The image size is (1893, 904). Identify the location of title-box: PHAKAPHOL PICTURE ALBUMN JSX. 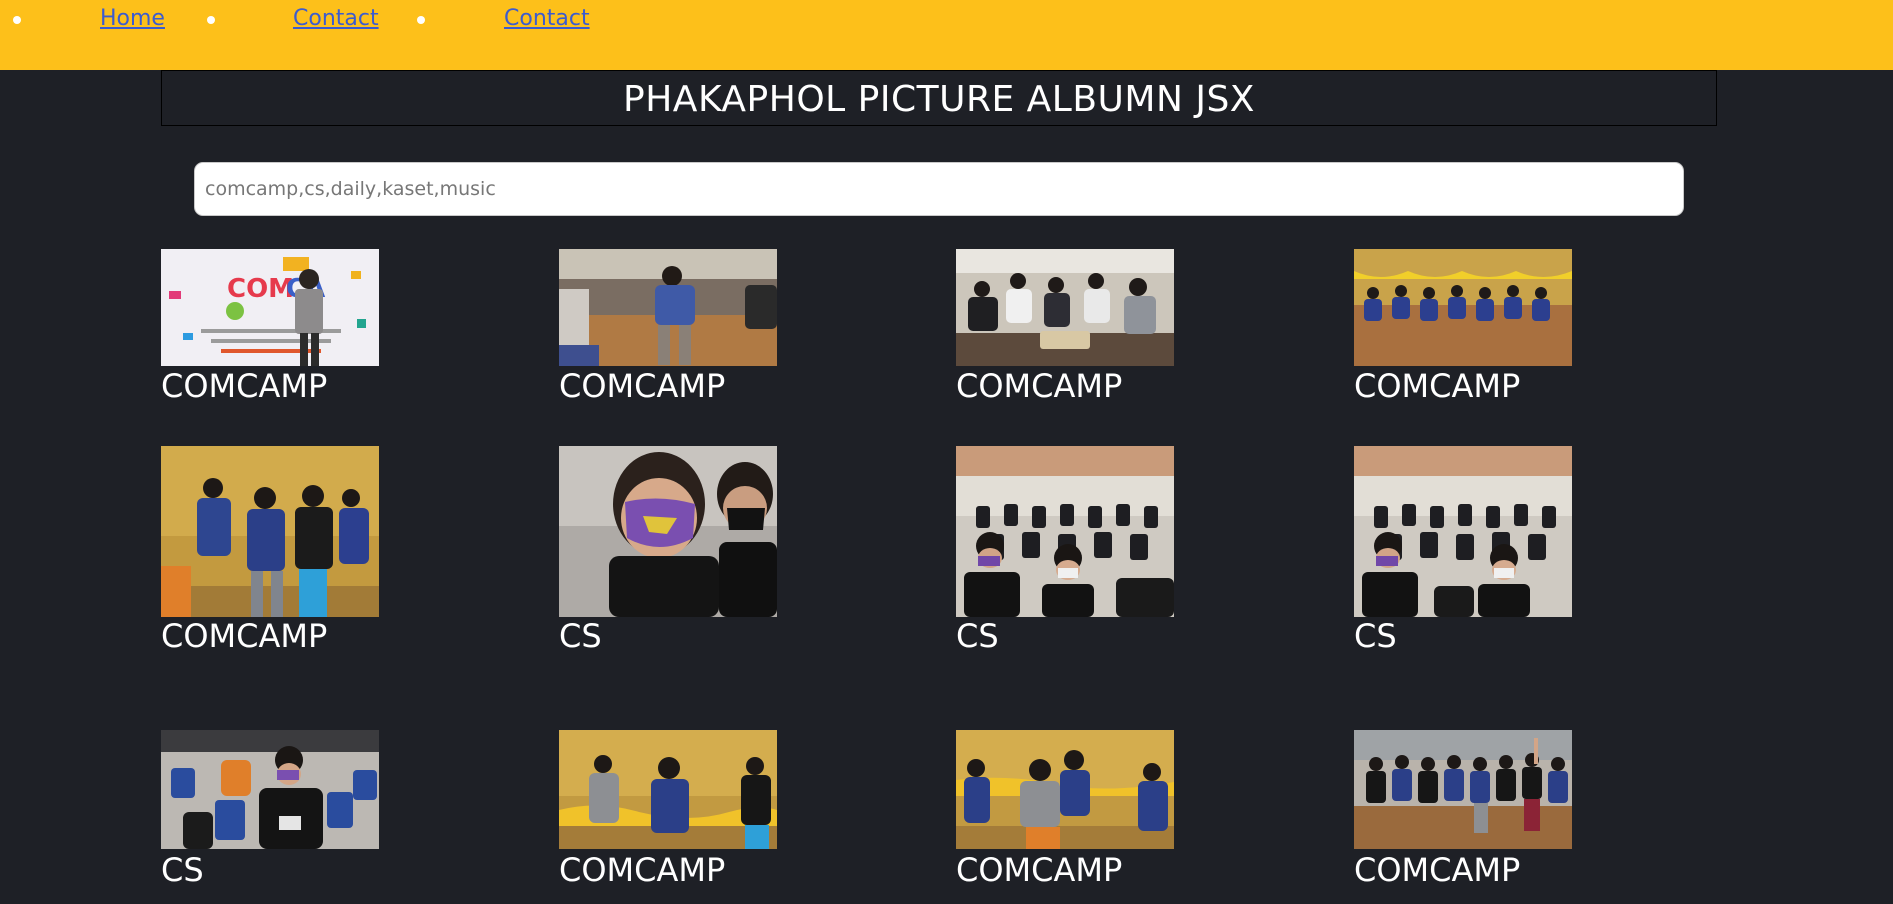
(939, 98).